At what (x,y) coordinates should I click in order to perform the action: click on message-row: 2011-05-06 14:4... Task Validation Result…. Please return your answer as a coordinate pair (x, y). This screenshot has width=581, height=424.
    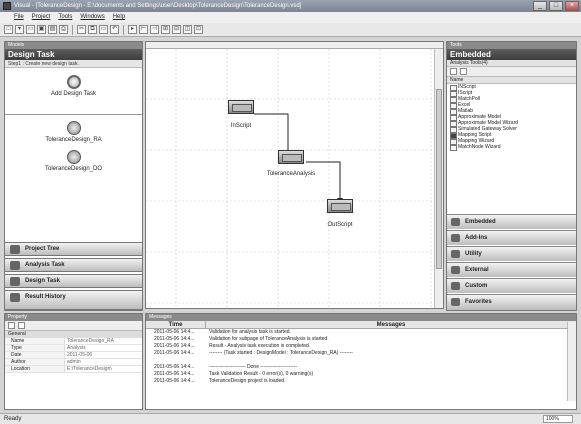
    Looking at the image, I should click on (361, 374).